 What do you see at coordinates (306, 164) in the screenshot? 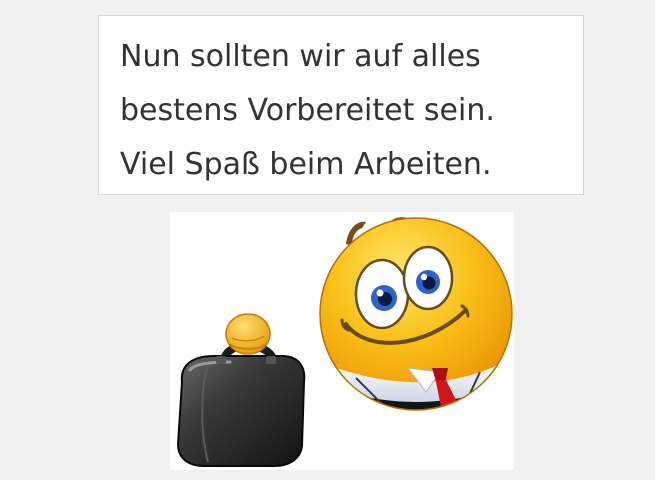
I see `message-line-3: Viel Spaß beim Arbeiten.` at bounding box center [306, 164].